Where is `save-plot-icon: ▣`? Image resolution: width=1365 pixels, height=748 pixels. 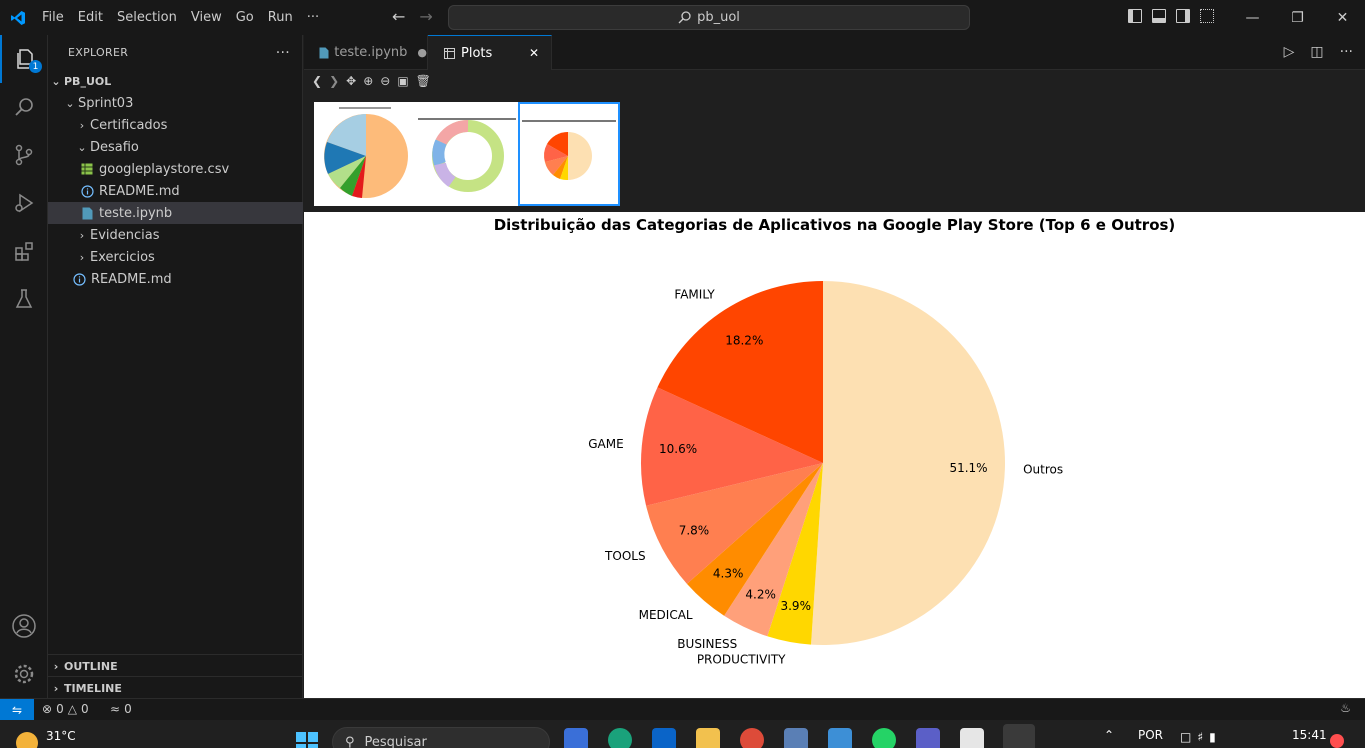 save-plot-icon: ▣ is located at coordinates (402, 81).